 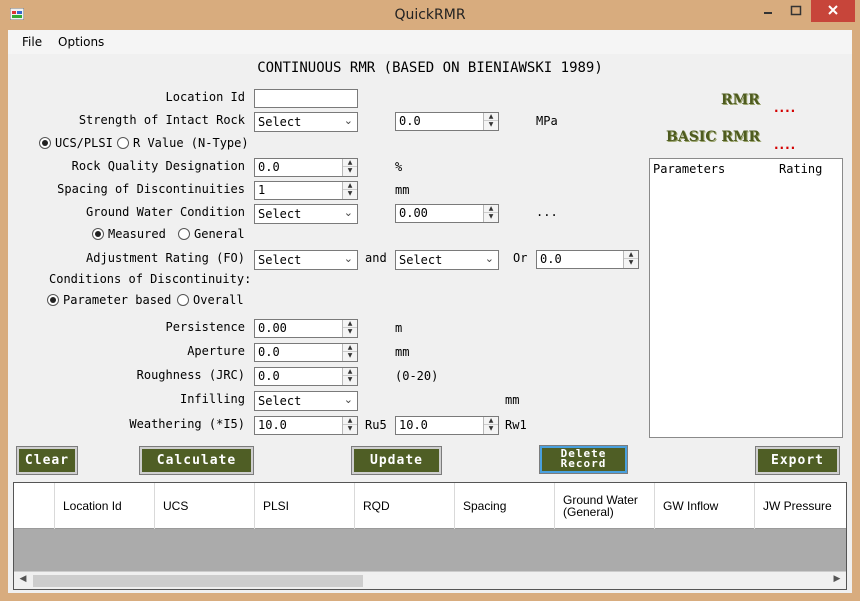 What do you see at coordinates (376, 425) in the screenshot?
I see `weathering-unit-1: Ru5` at bounding box center [376, 425].